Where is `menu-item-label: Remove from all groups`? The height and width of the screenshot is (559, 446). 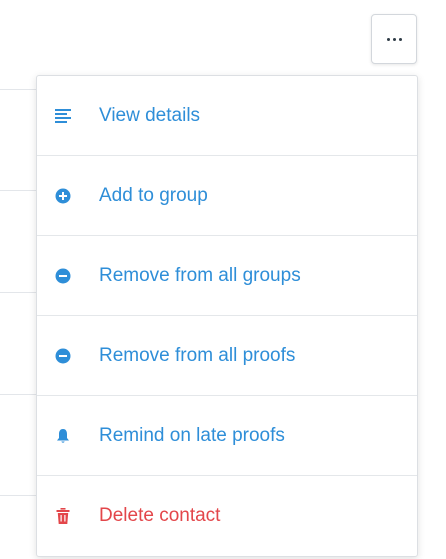
menu-item-label: Remove from all groups is located at coordinates (200, 275).